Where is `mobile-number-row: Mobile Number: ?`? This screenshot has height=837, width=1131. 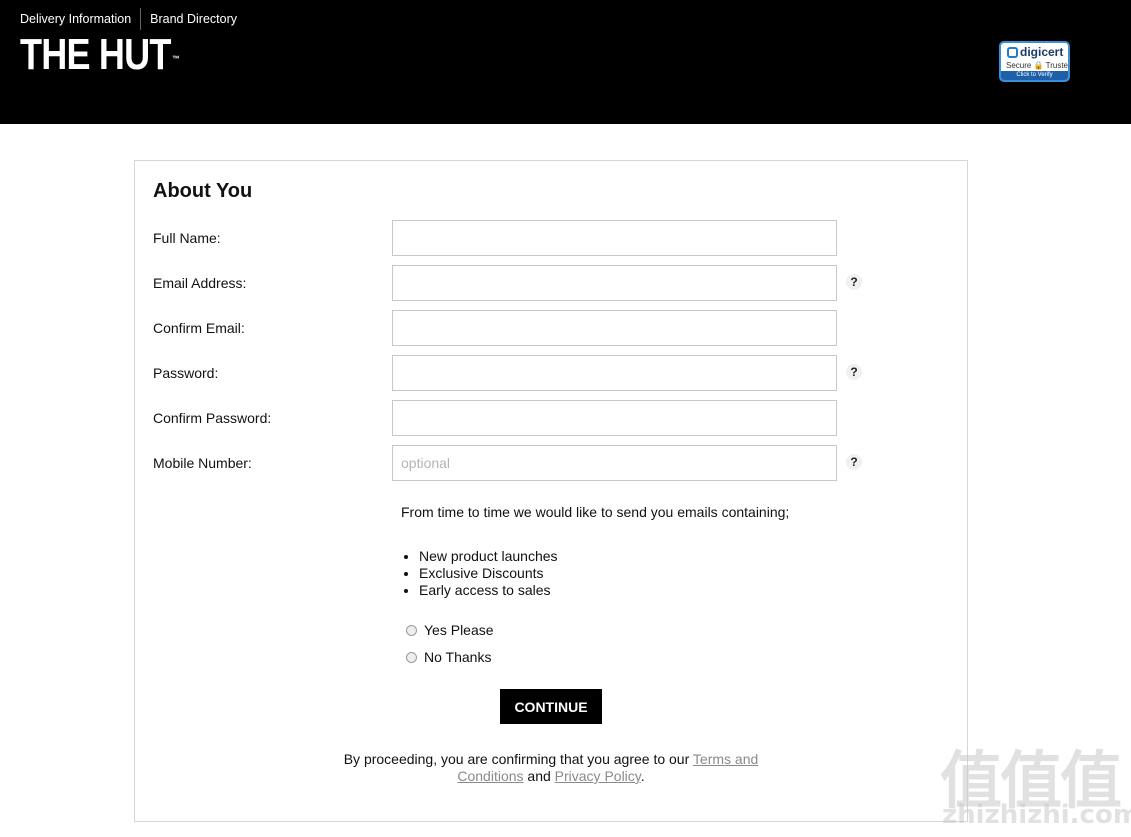
mobile-number-row: Mobile Number: ? is located at coordinates (551, 463).